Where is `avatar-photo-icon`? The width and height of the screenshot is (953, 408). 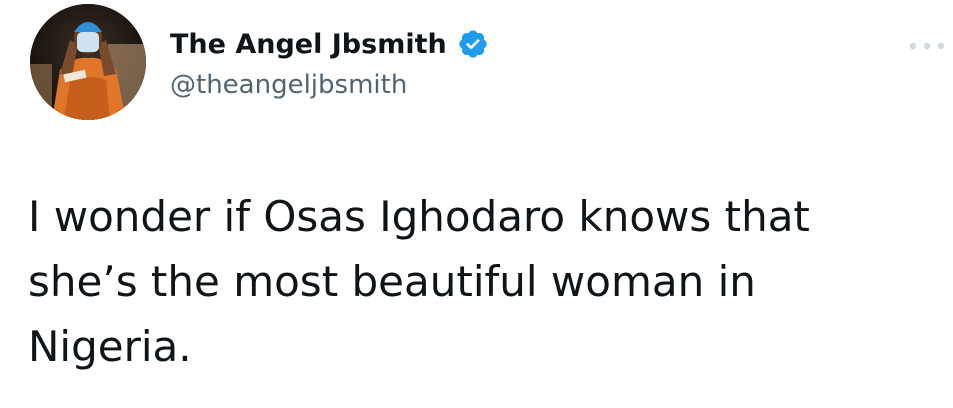 avatar-photo-icon is located at coordinates (88, 62).